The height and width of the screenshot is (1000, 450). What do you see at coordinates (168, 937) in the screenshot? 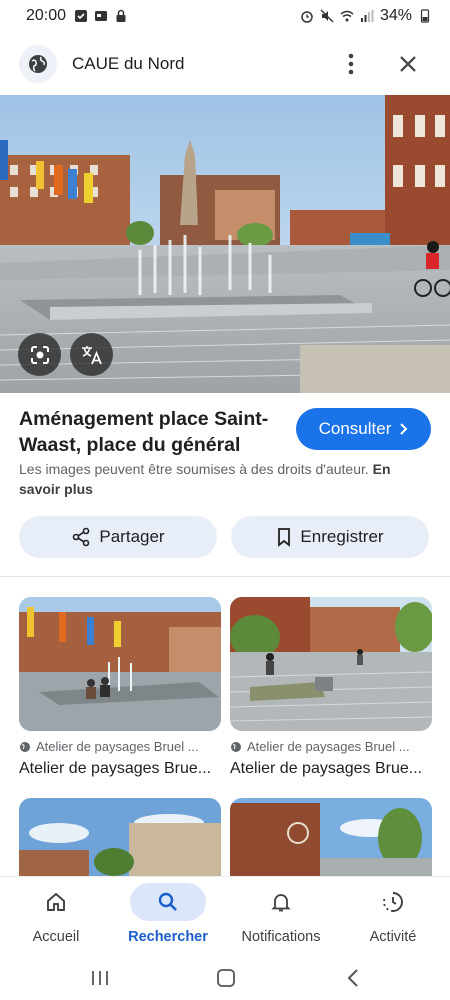
I see `nav-label: Rechercher` at bounding box center [168, 937].